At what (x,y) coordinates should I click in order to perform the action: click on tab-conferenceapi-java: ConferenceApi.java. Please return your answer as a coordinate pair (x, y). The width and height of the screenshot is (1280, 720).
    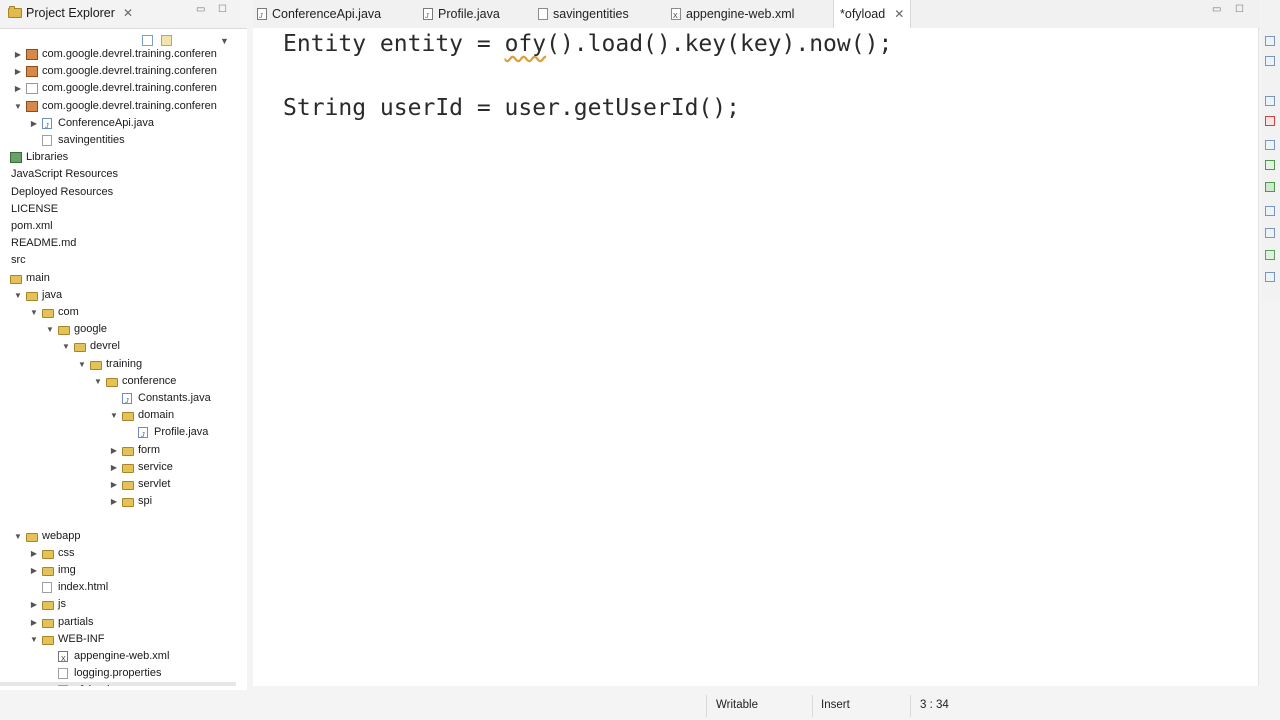
    Looking at the image, I should click on (319, 15).